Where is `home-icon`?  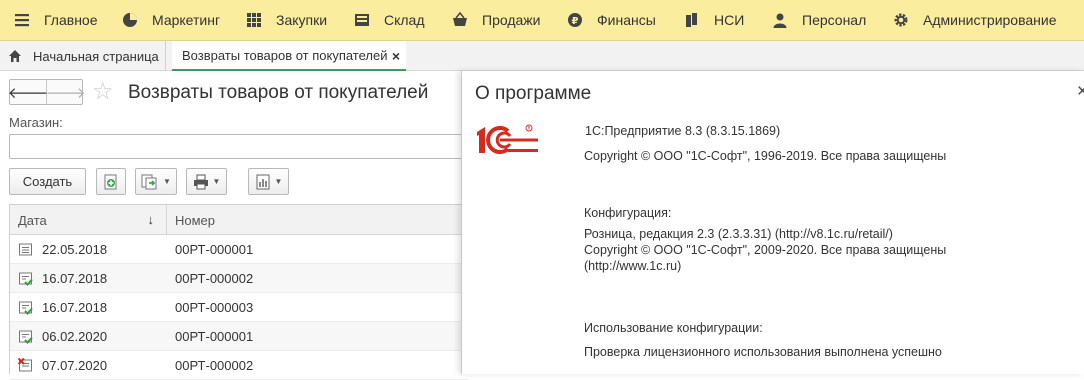
home-icon is located at coordinates (15, 56).